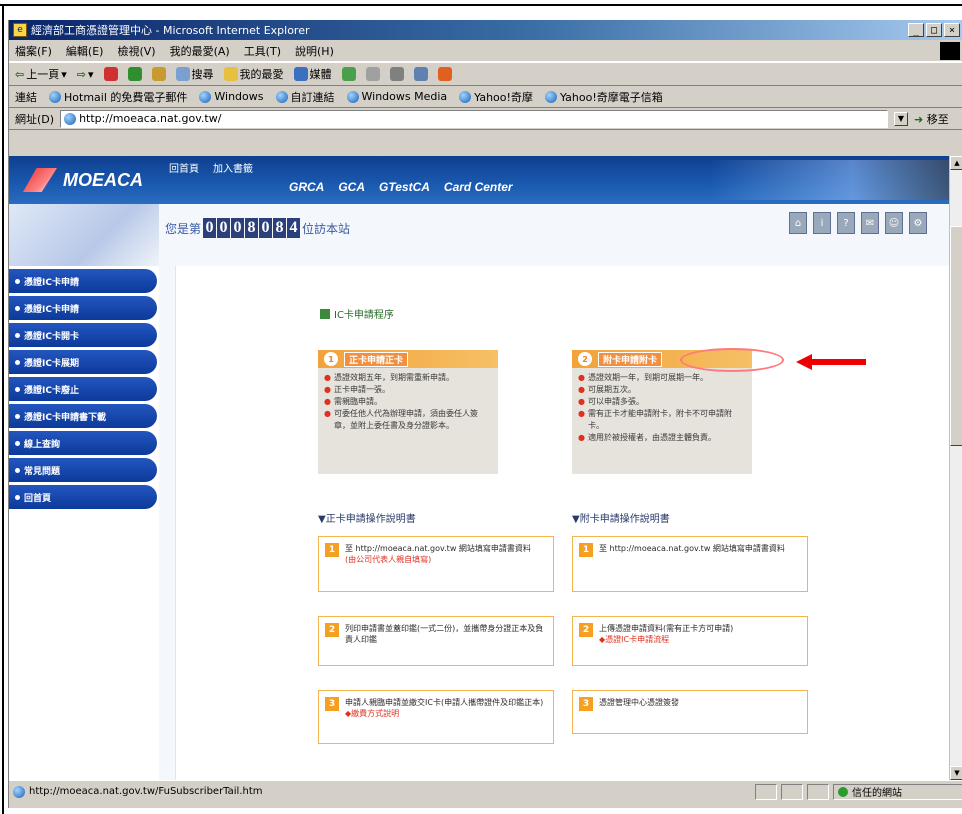 This screenshot has width=962, height=814. What do you see at coordinates (662, 438) in the screenshot?
I see `card-line: ● 適用於被授權者，由憑證主體負責。` at bounding box center [662, 438].